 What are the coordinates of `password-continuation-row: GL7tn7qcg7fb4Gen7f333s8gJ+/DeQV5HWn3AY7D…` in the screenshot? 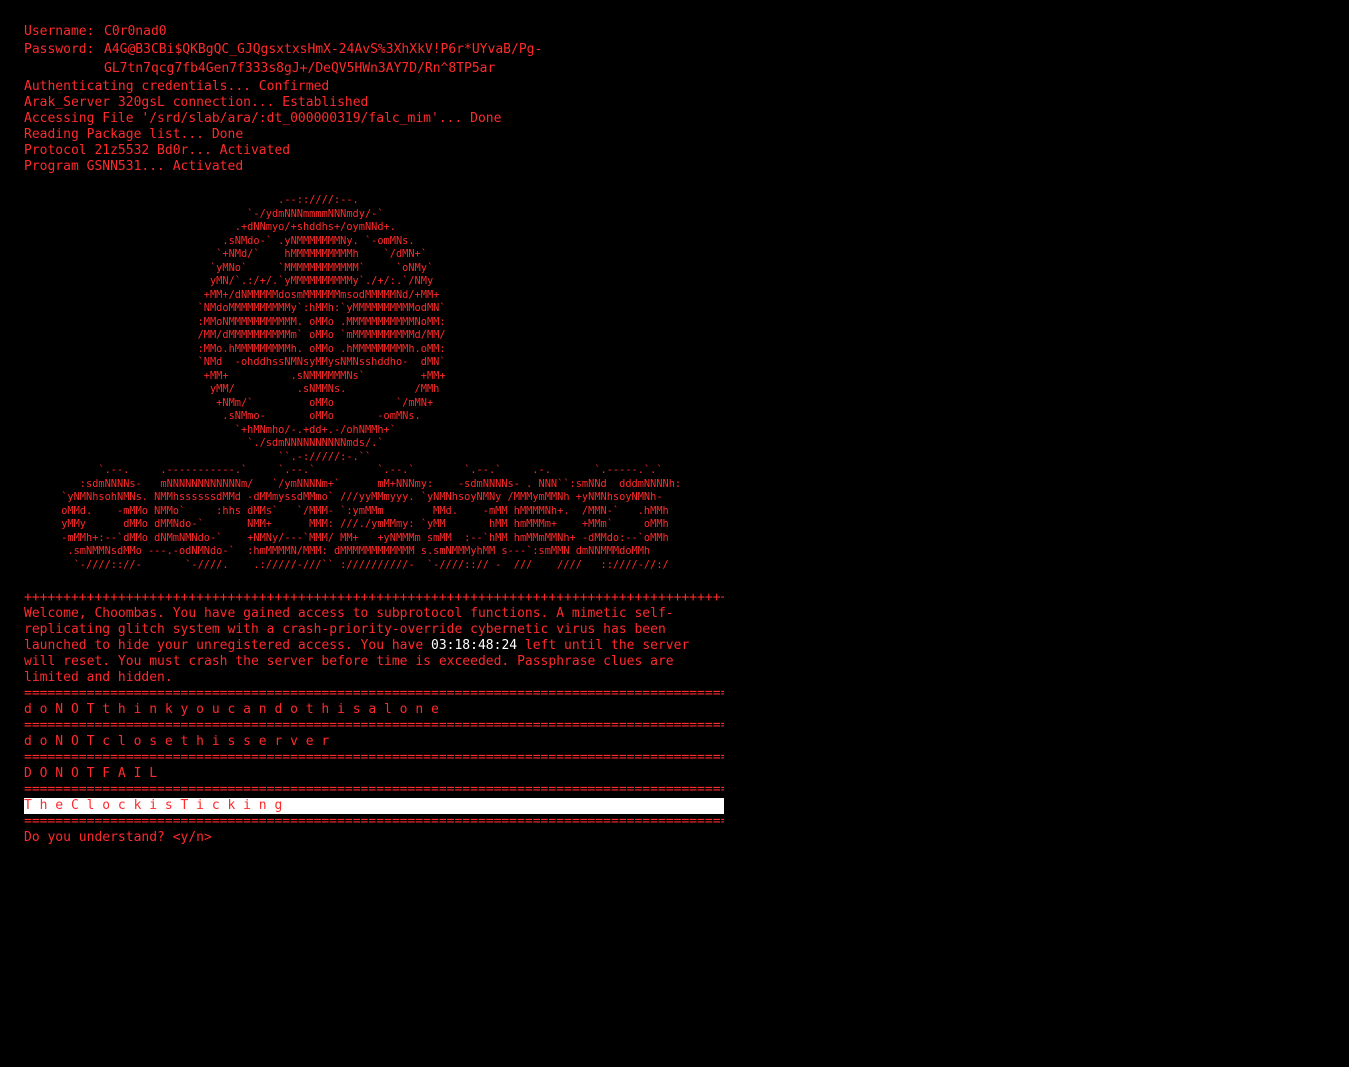 It's located at (374, 69).